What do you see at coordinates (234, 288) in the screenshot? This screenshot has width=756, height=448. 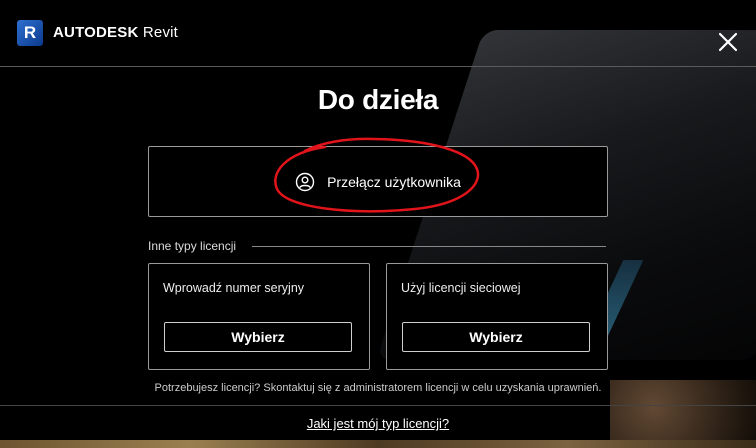 I see `serial-number-card-title: Wprowadź numer seryjny` at bounding box center [234, 288].